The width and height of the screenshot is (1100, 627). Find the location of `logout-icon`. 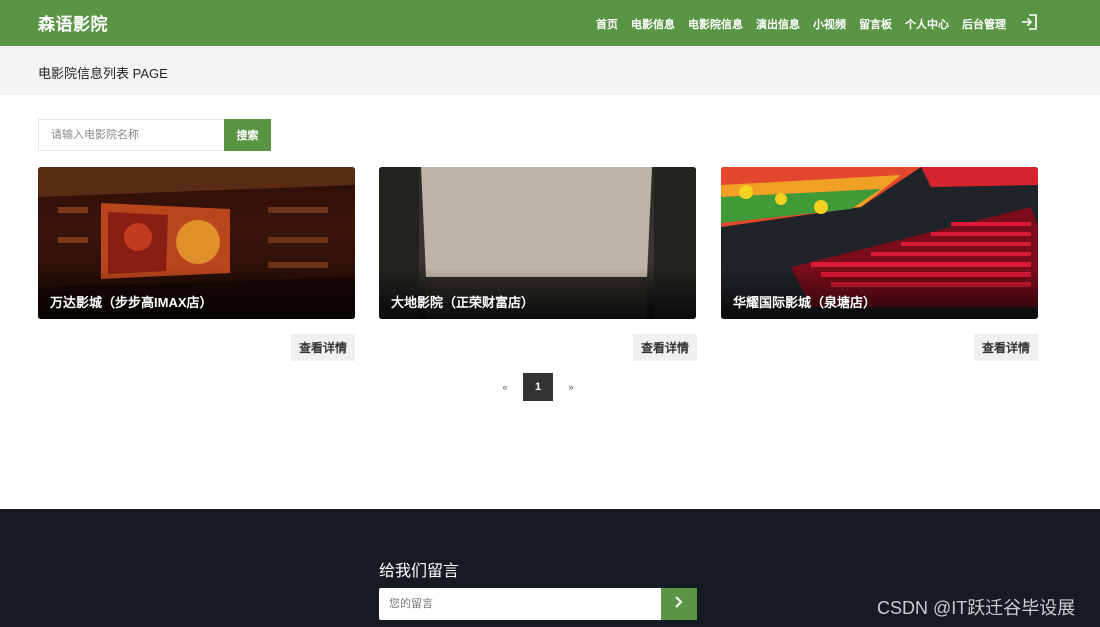

logout-icon is located at coordinates (1029, 22).